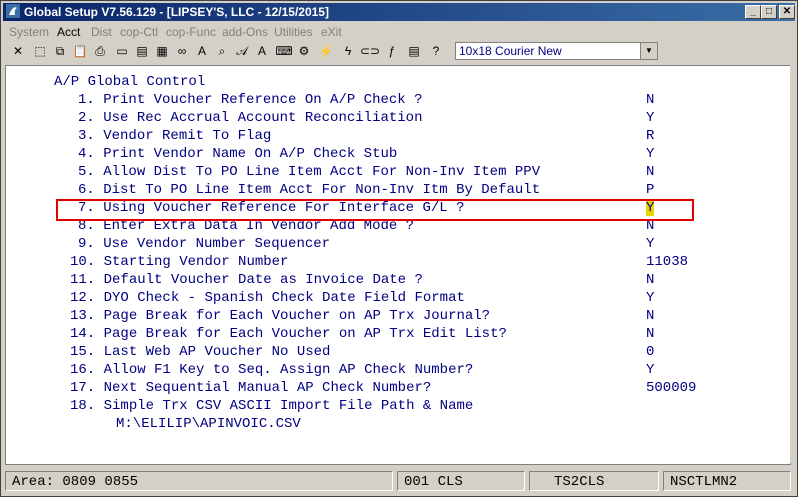  Describe the element at coordinates (122, 51) in the screenshot. I see `screen-icon: ▭` at that location.